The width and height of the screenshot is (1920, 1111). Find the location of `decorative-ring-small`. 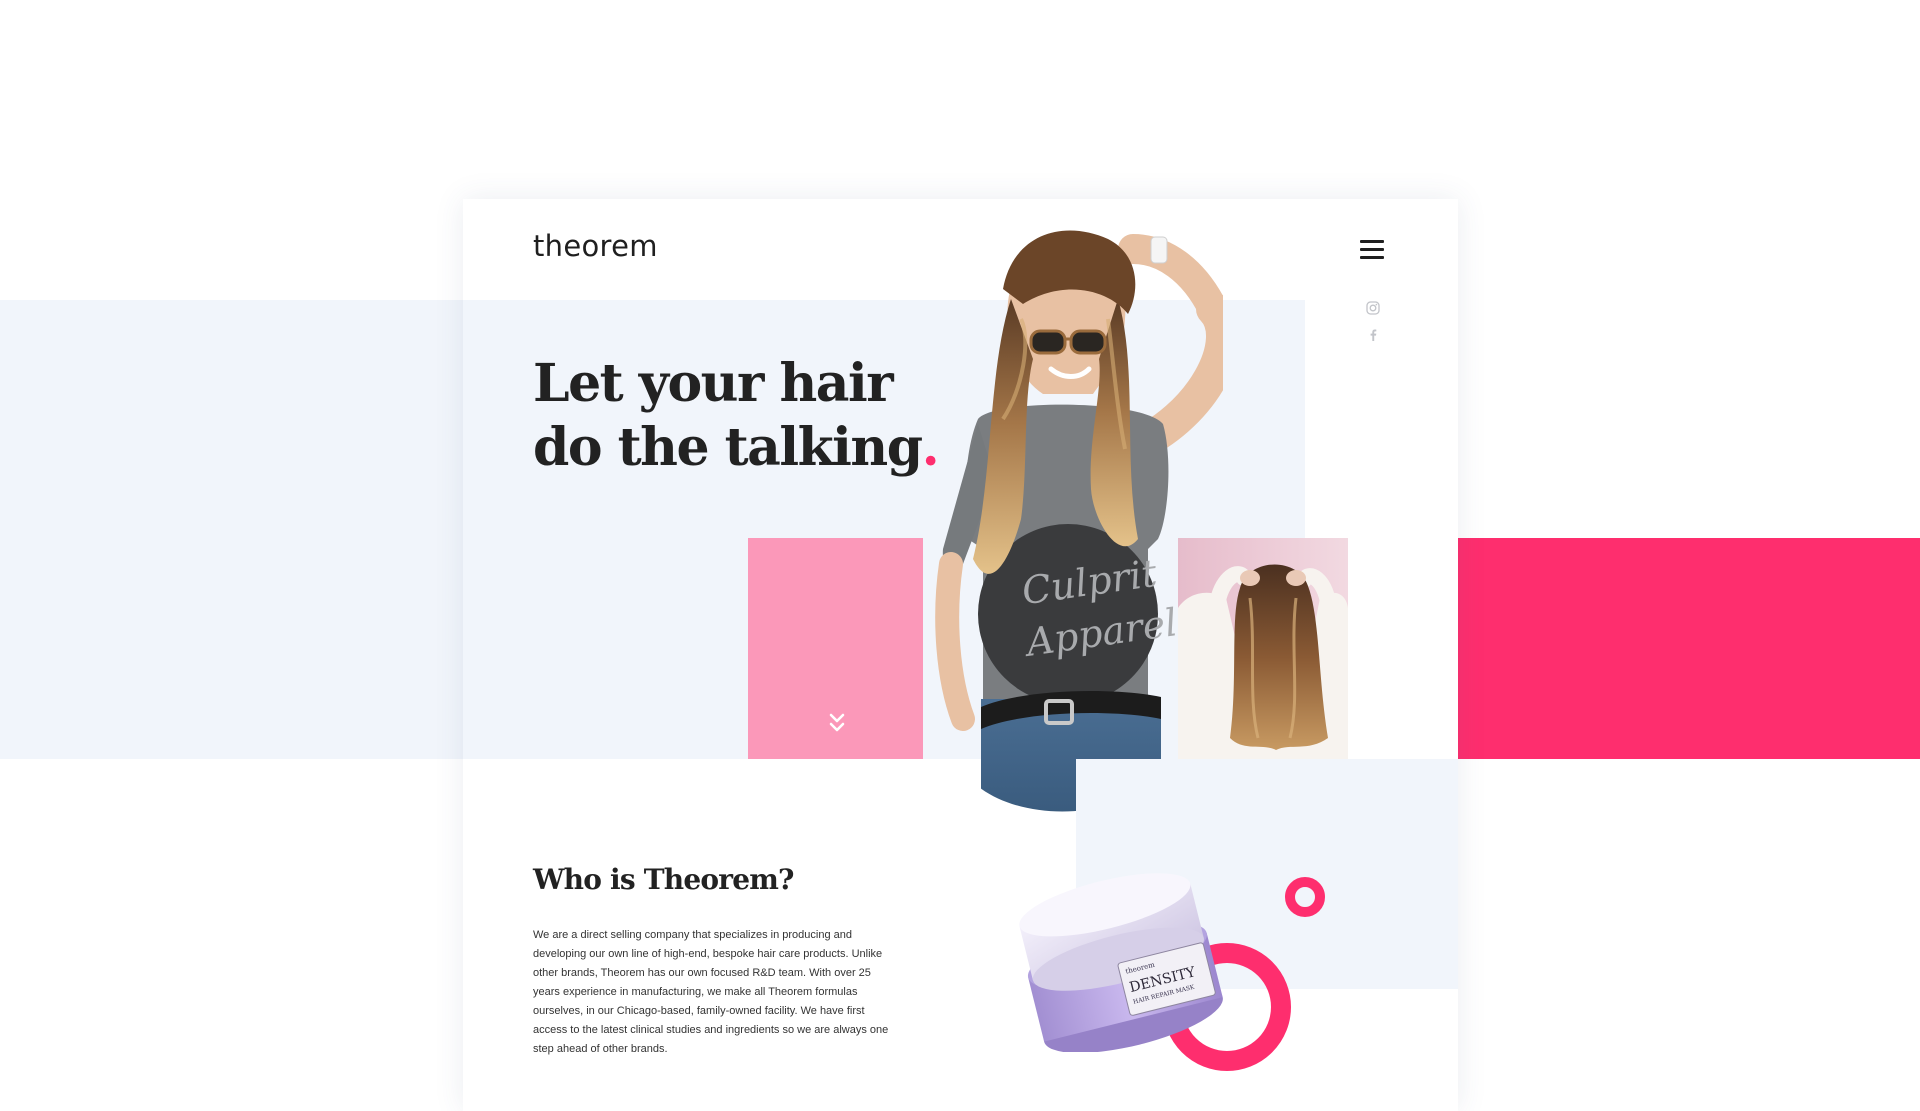

decorative-ring-small is located at coordinates (1305, 897).